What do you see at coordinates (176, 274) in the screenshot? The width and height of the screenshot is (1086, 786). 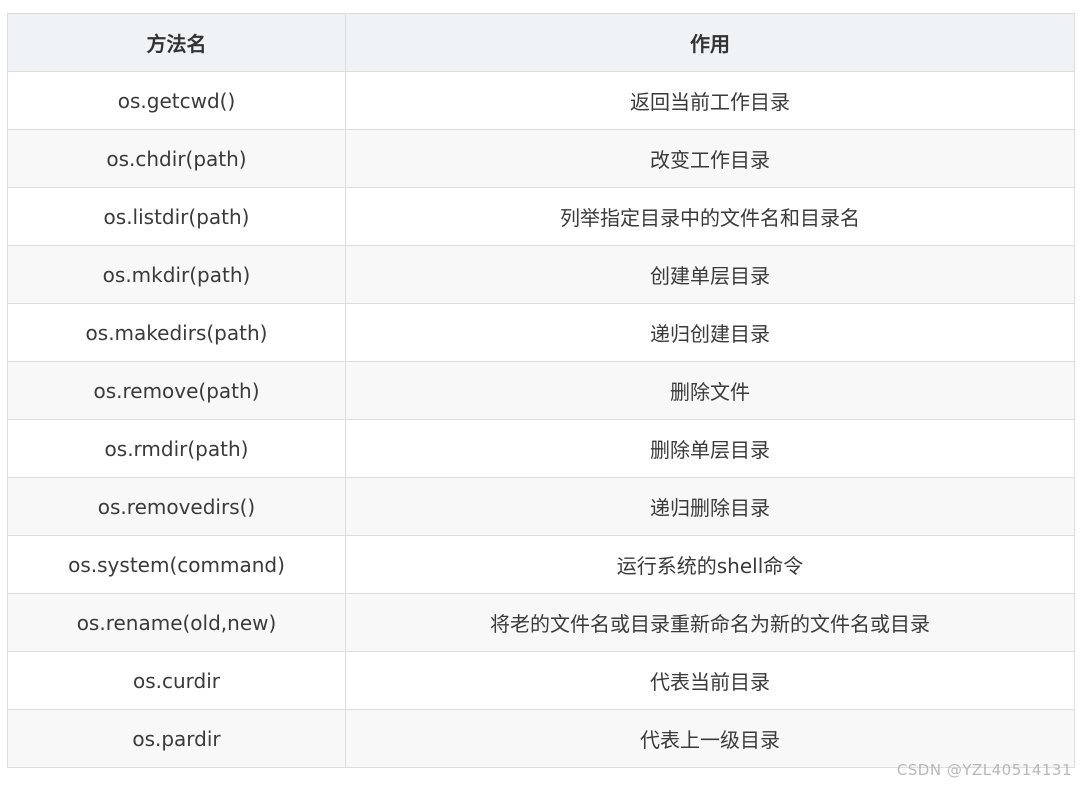 I see `method-cell: os.mkdir(path)` at bounding box center [176, 274].